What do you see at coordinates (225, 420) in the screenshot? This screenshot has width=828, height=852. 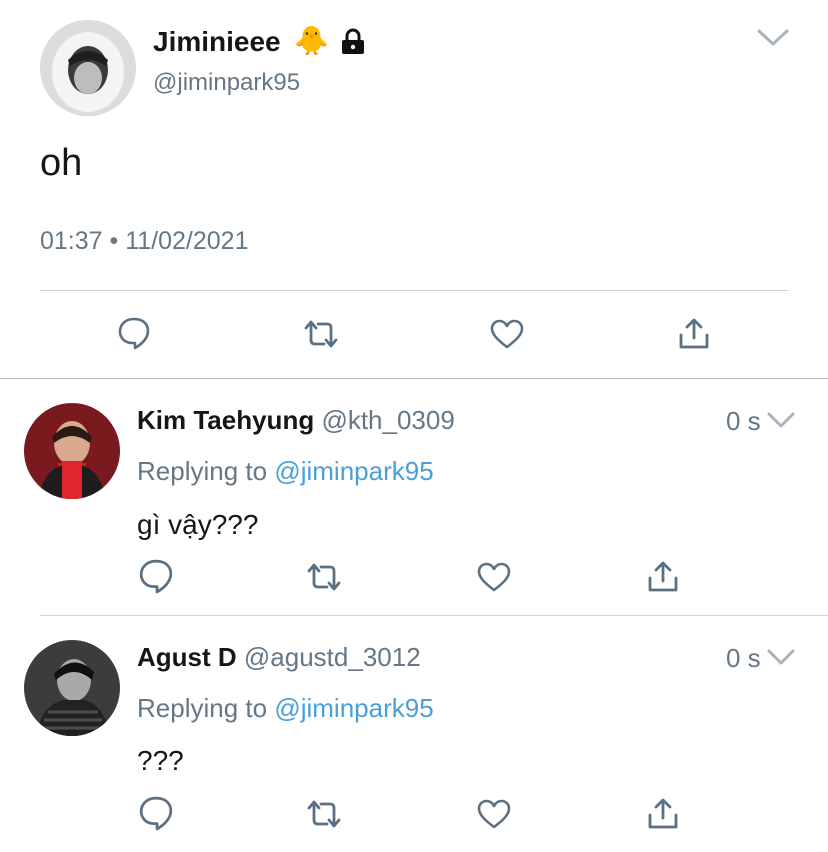 I see `reply-display-name: Kim Taehyung` at bounding box center [225, 420].